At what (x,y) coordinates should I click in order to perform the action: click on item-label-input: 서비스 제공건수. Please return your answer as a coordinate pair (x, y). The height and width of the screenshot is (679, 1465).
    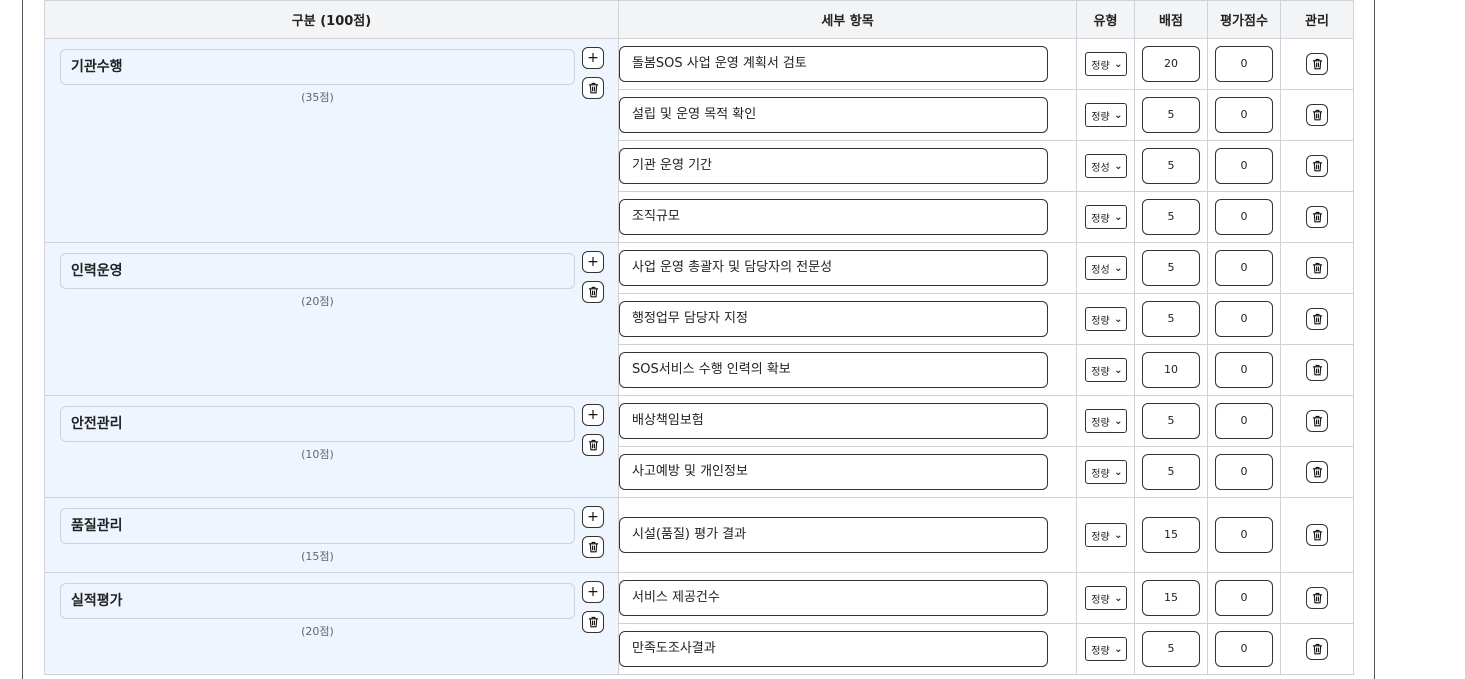
    Looking at the image, I should click on (833, 598).